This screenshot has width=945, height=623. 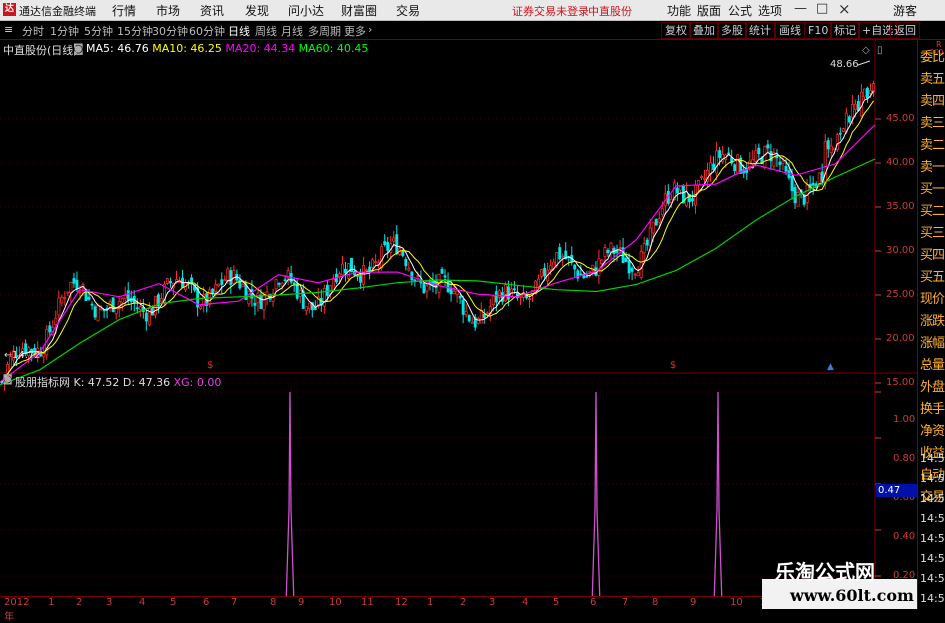 What do you see at coordinates (844, 9) in the screenshot?
I see `close-icon: ×` at bounding box center [844, 9].